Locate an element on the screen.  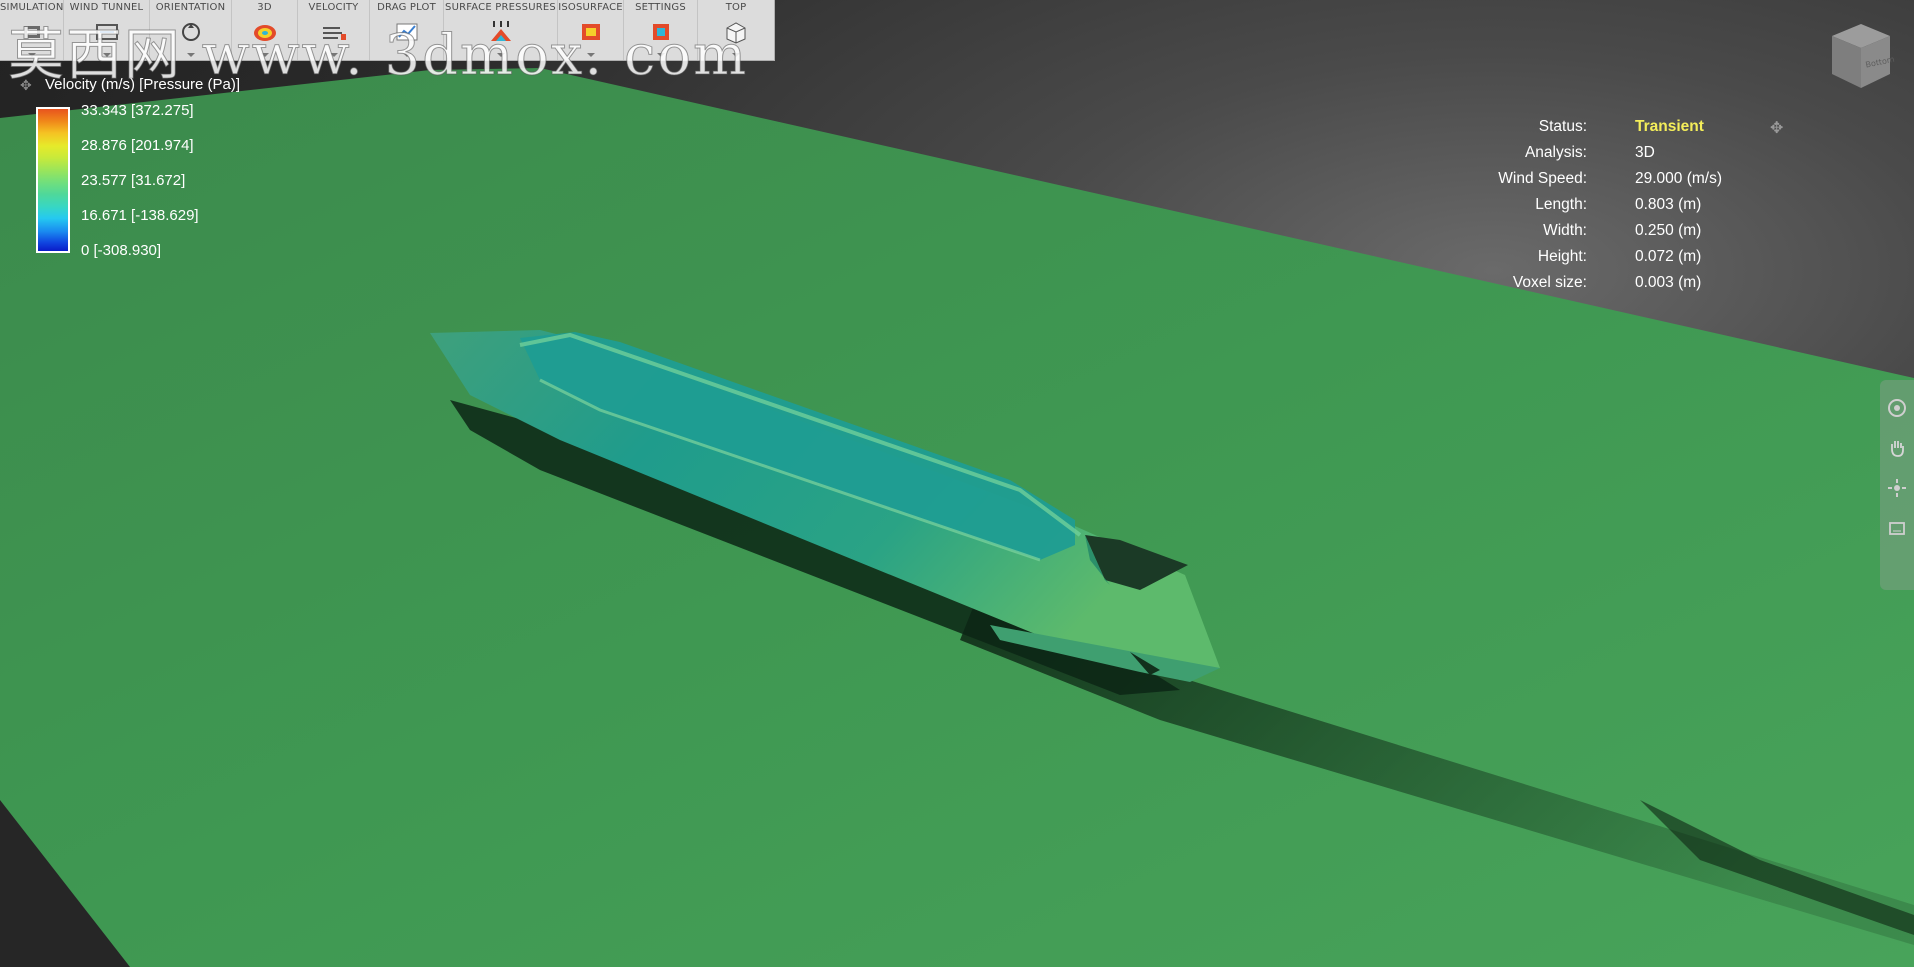
legend-value-2: 28.876 [201.974] is located at coordinates (137, 145).